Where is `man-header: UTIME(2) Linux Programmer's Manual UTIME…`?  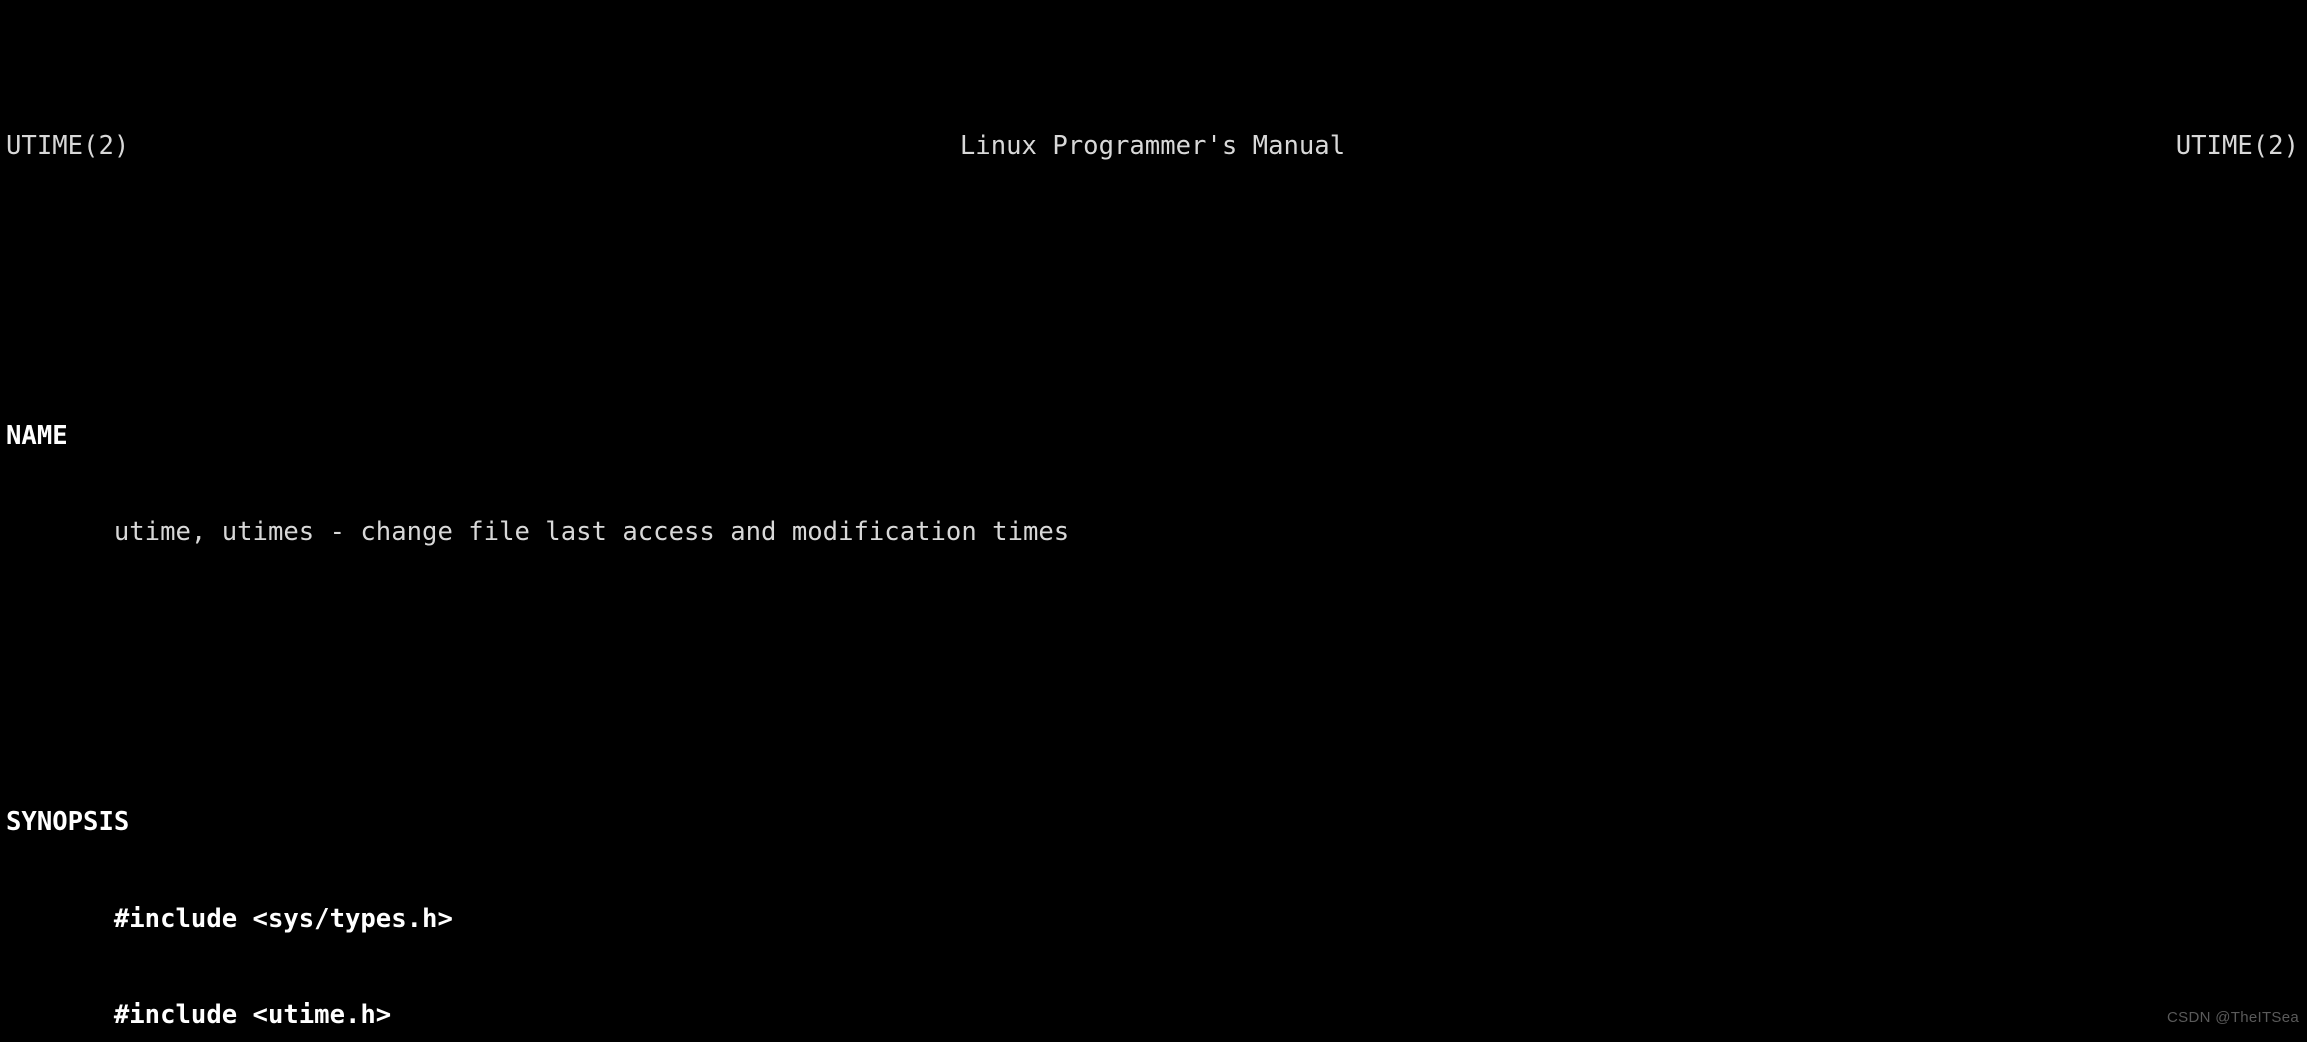 man-header: UTIME(2) Linux Programmer's Manual UTIME… is located at coordinates (1152, 146).